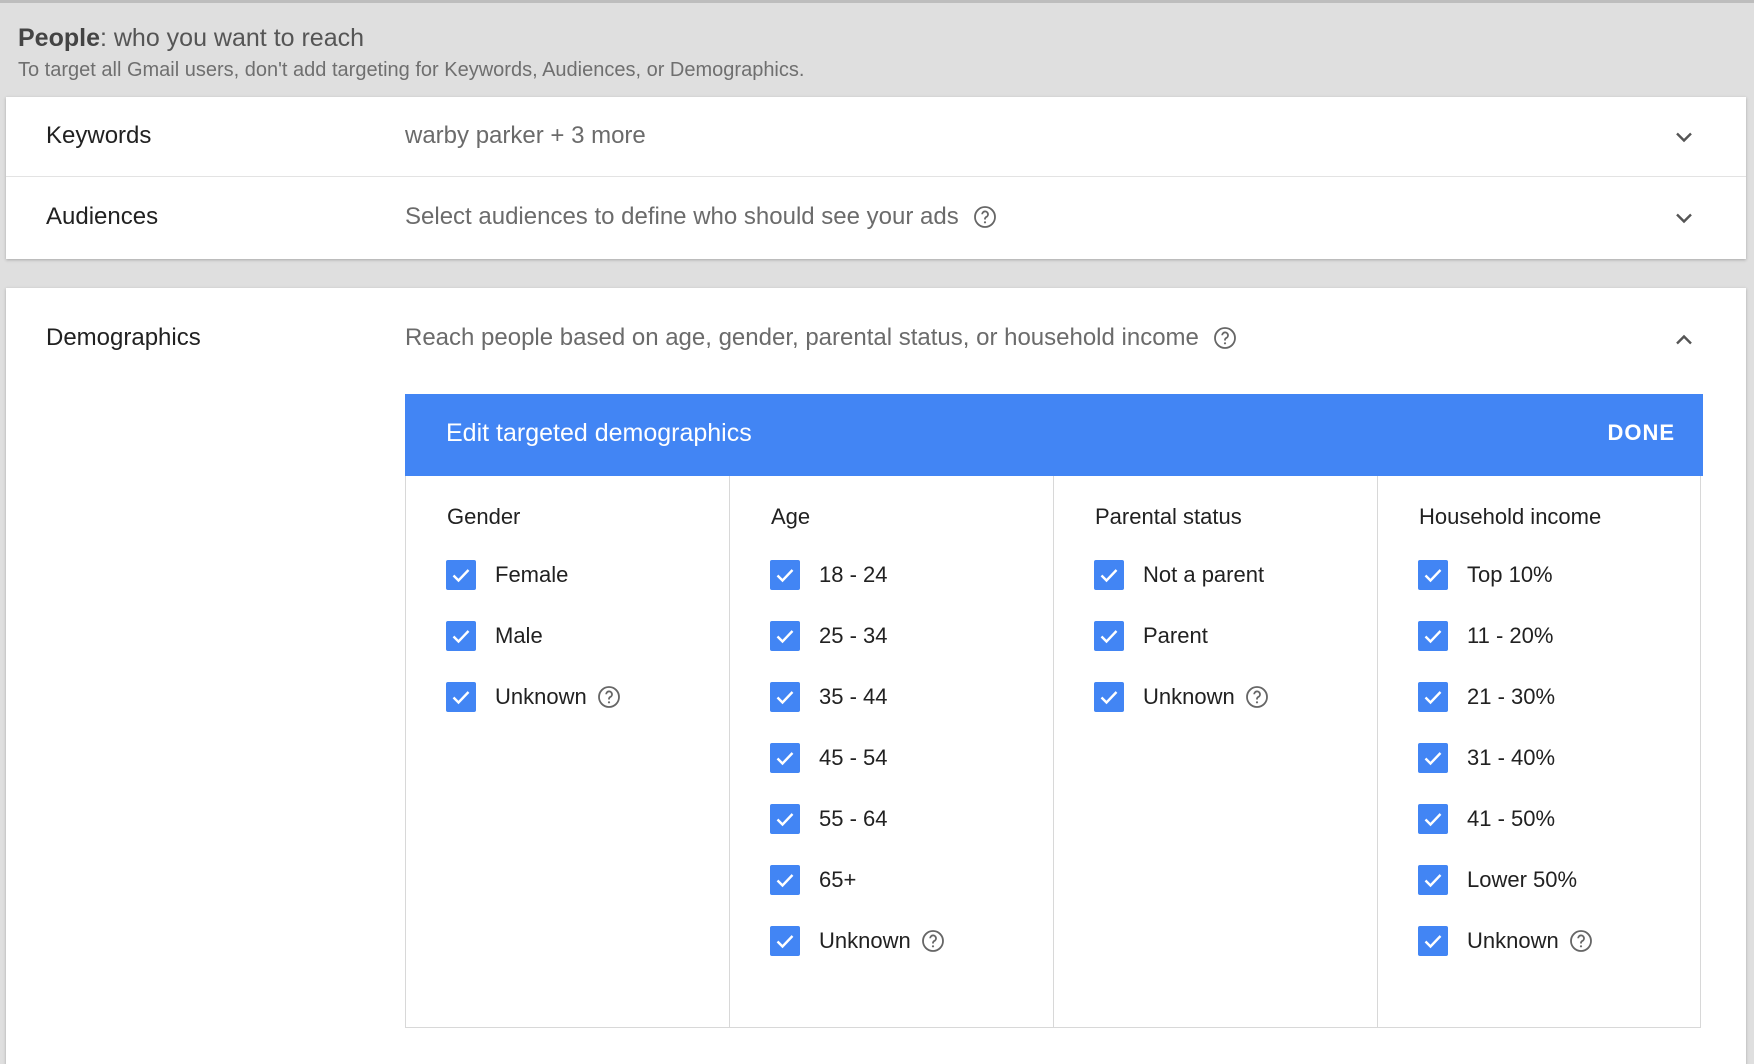 This screenshot has width=1754, height=1064. Describe the element at coordinates (853, 818) in the screenshot. I see `option-label: 55 - 64` at that location.